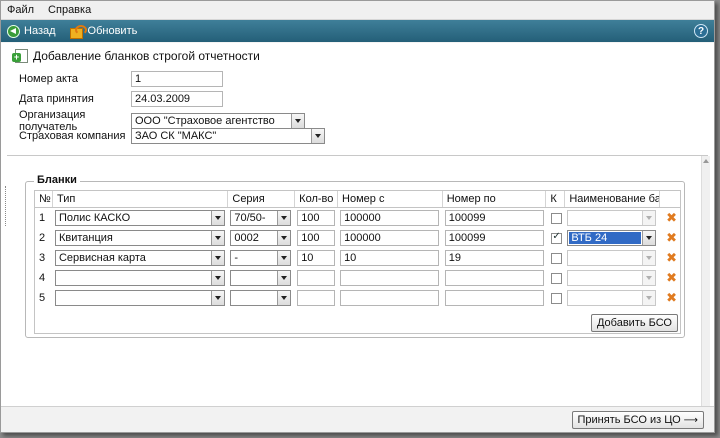  I want to click on panel-resize-handle, so click(7, 206).